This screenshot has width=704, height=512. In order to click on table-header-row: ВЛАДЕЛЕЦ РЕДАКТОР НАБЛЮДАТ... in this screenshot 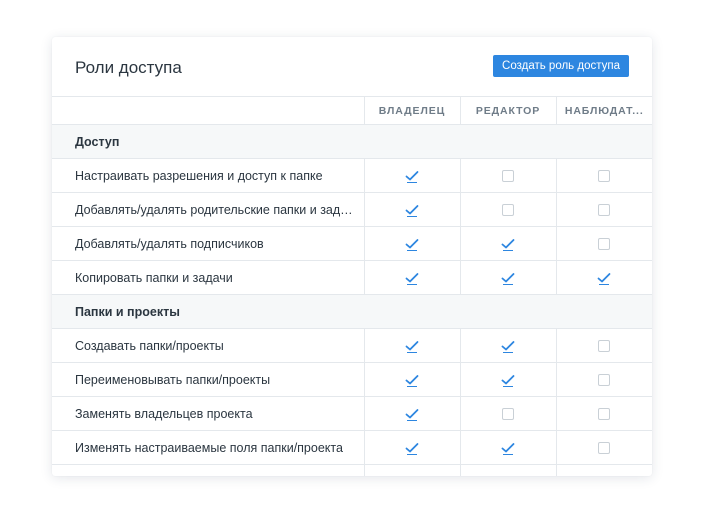, I will do `click(352, 111)`.